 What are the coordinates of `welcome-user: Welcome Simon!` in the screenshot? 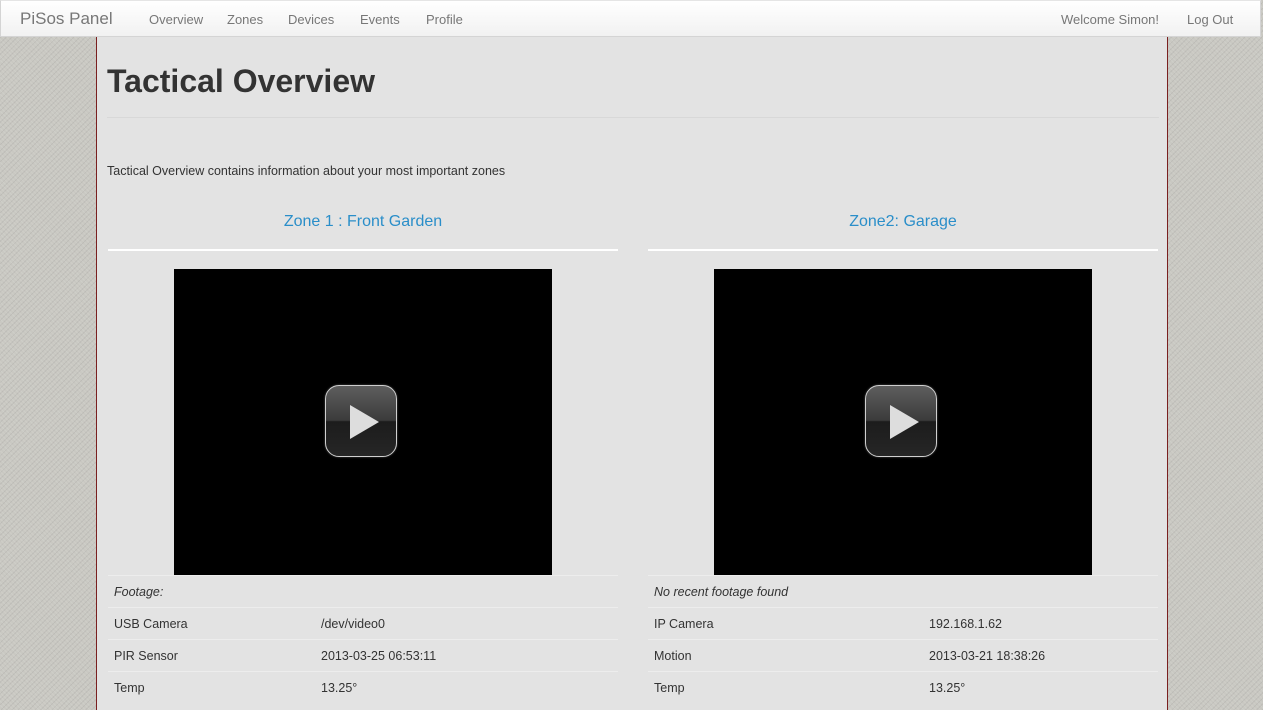 It's located at (1110, 19).